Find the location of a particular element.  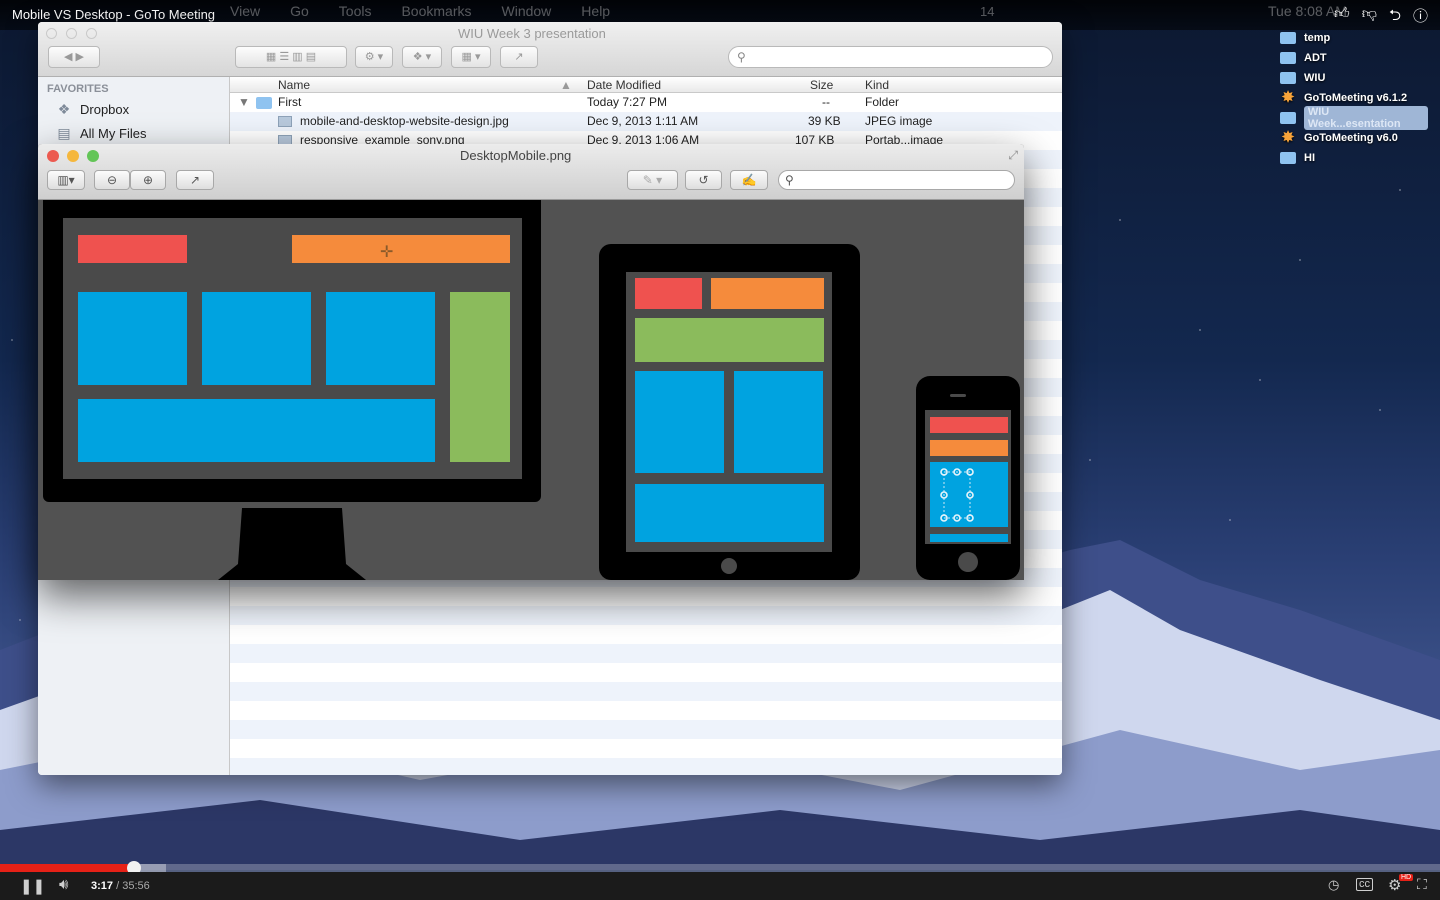

finder-search-field: ⚲ is located at coordinates (890, 57).